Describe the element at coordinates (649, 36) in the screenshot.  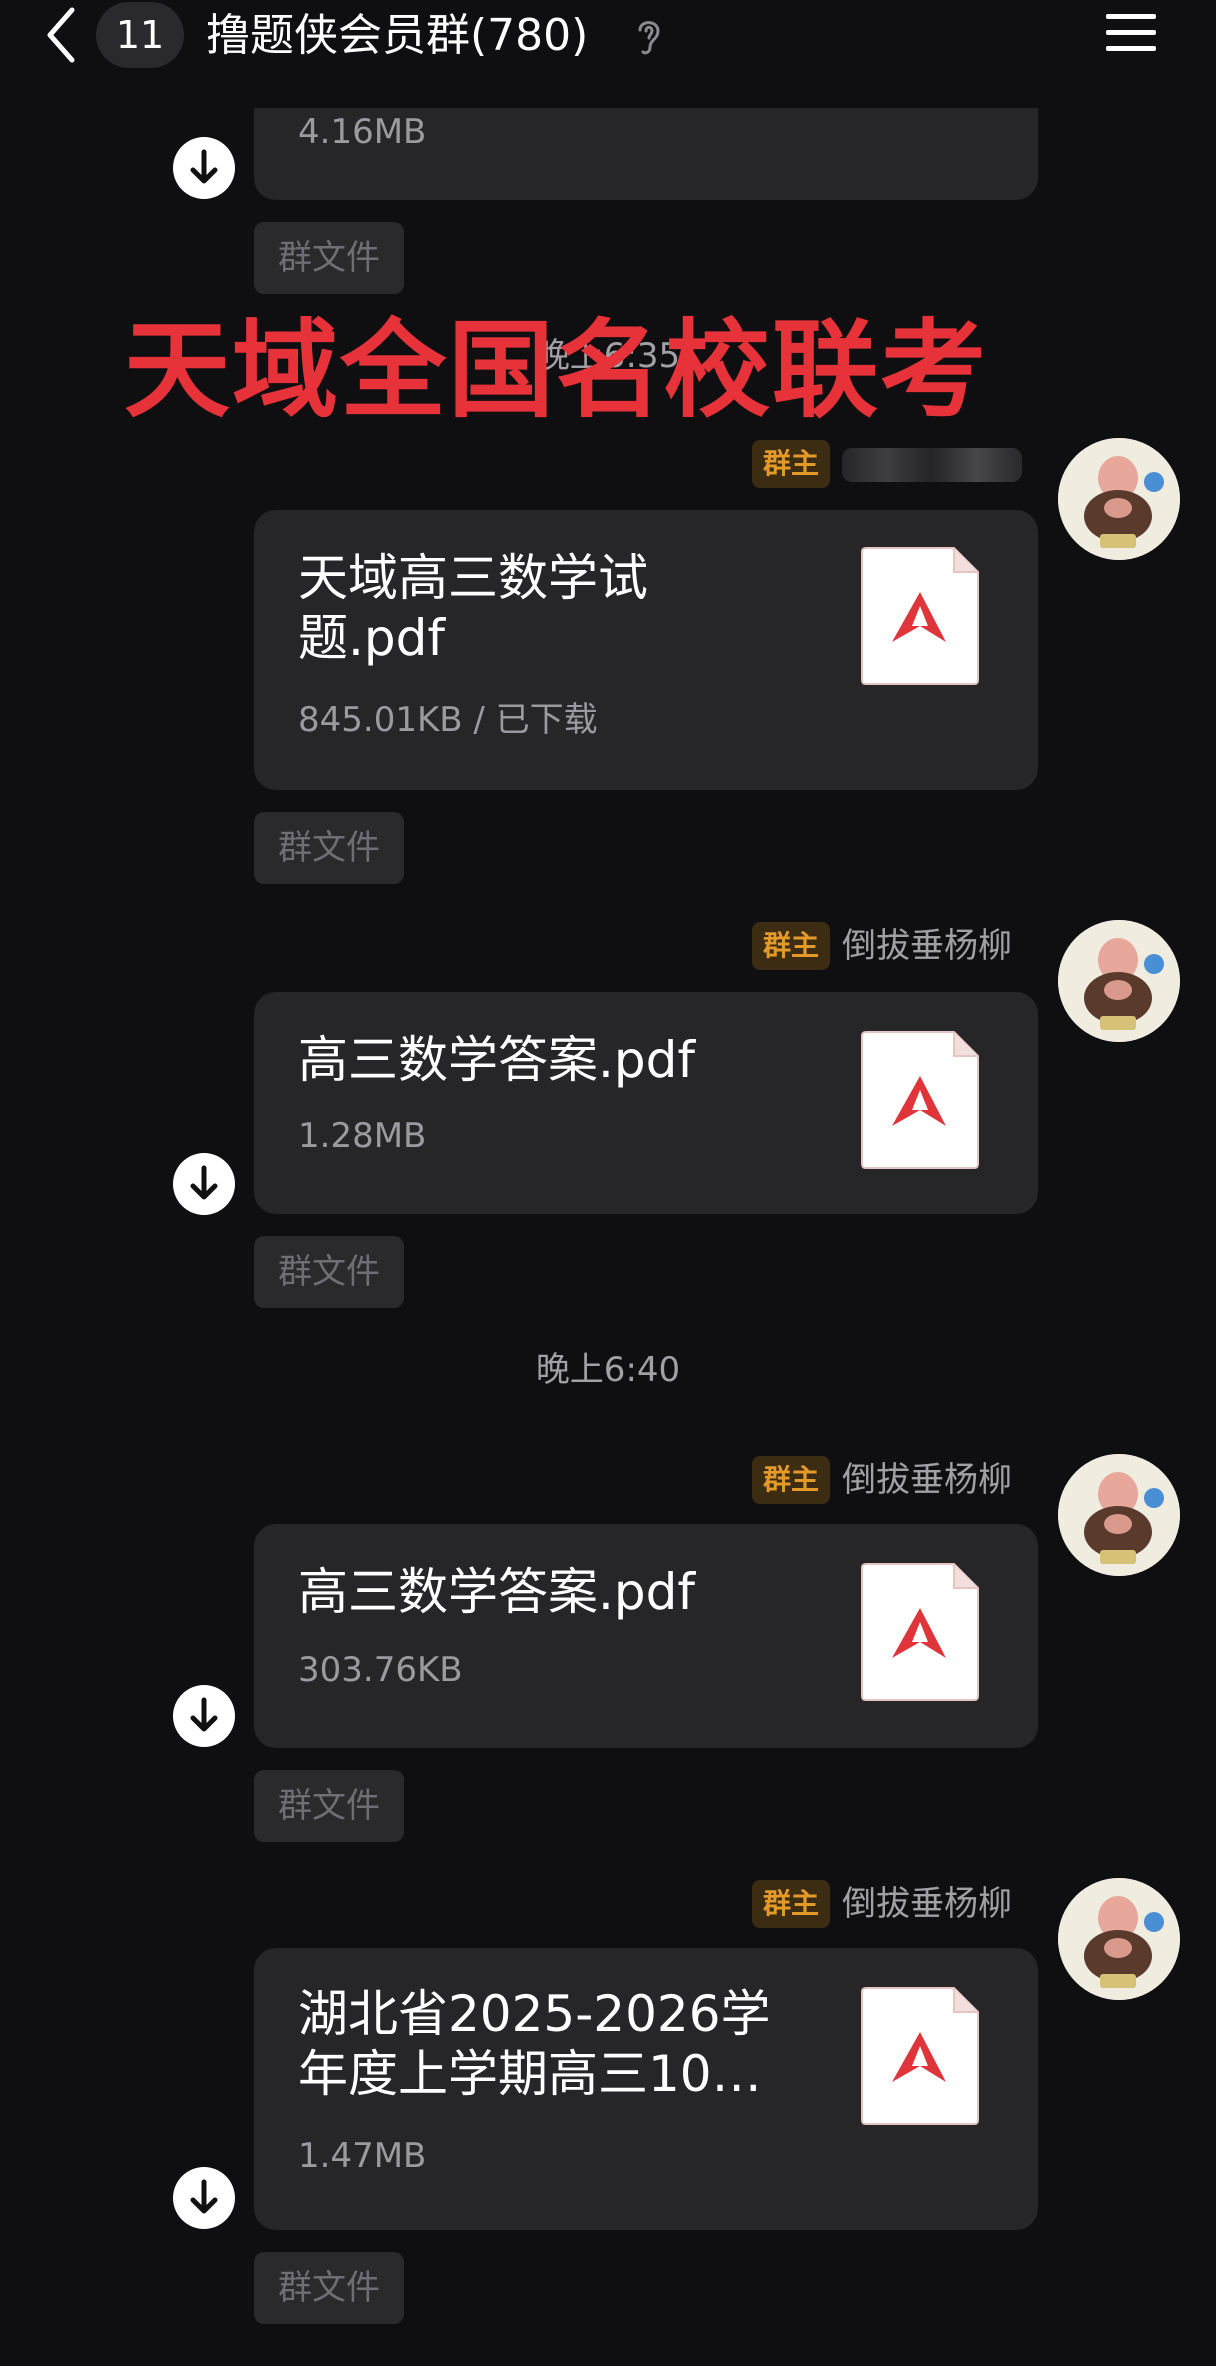
I see `ear-icon` at that location.